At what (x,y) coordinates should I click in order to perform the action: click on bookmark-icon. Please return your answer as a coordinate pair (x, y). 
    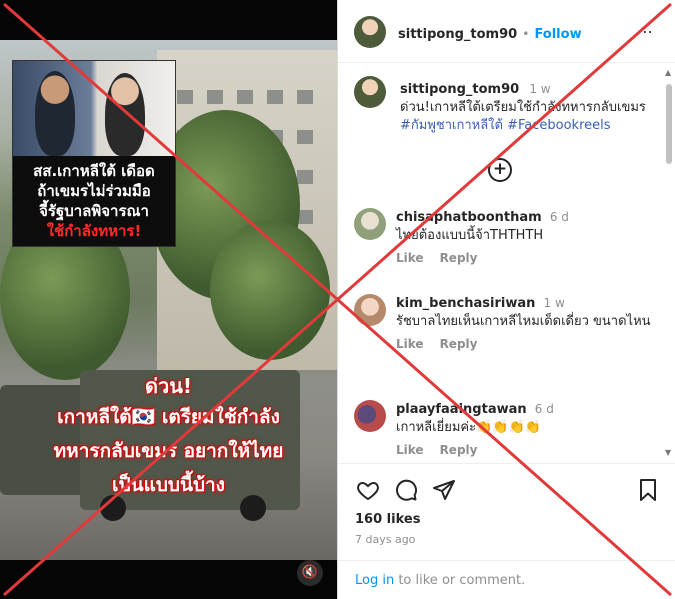
    Looking at the image, I should click on (648, 490).